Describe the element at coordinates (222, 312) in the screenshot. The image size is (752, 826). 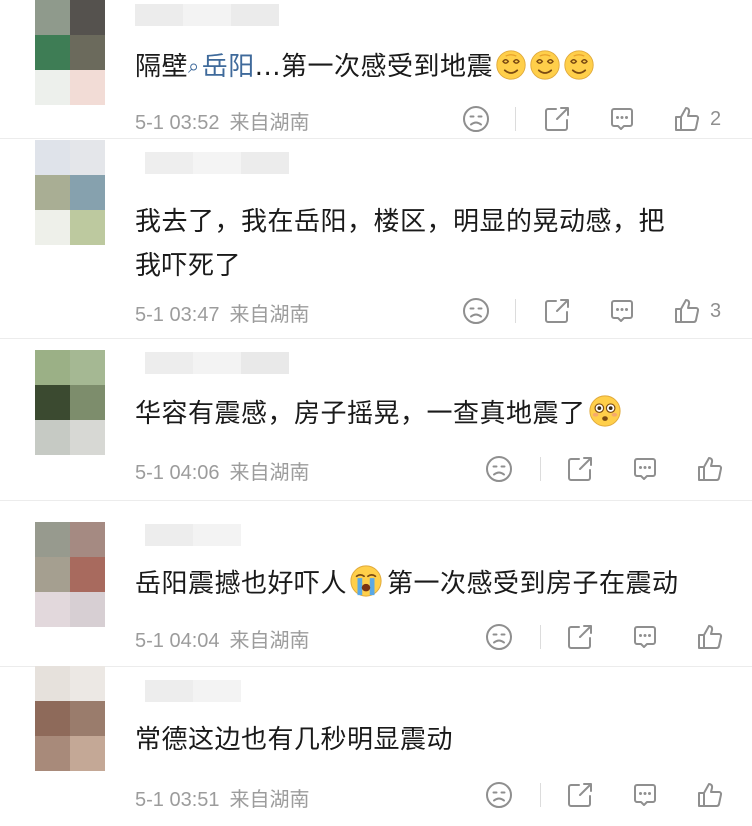
I see `comment-meta: 5-1 03:47 来自湖南` at that location.